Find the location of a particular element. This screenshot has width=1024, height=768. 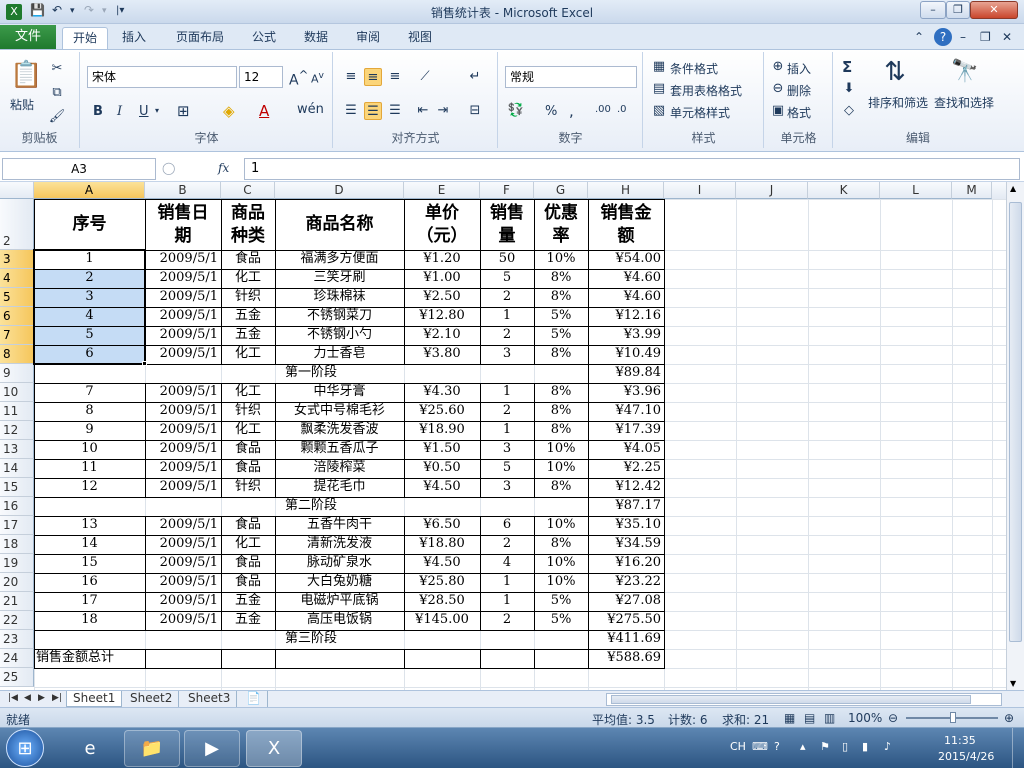

row-header-7: 7 is located at coordinates (17, 335).